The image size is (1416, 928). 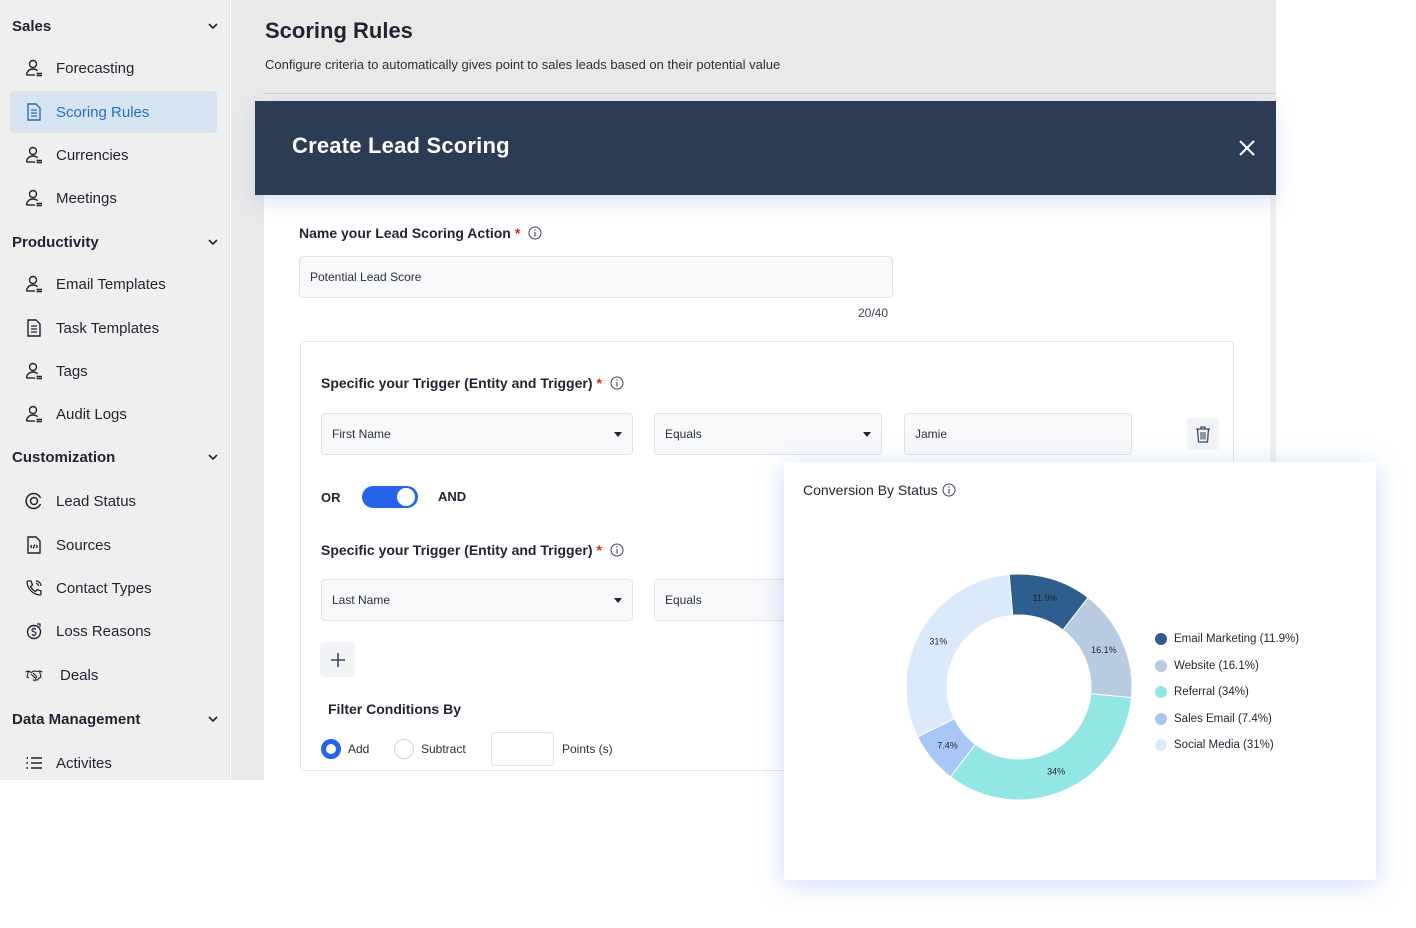 I want to click on character-counter: 20/40, so click(x=873, y=313).